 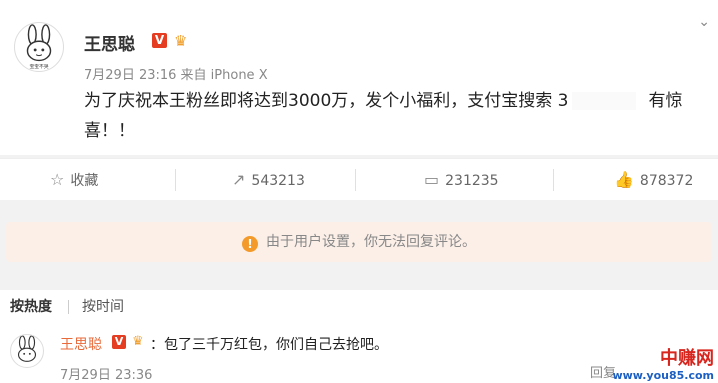 I want to click on reply-restricted-notice: ! 由于用户设置，你无法回复评论。, so click(x=359, y=242).